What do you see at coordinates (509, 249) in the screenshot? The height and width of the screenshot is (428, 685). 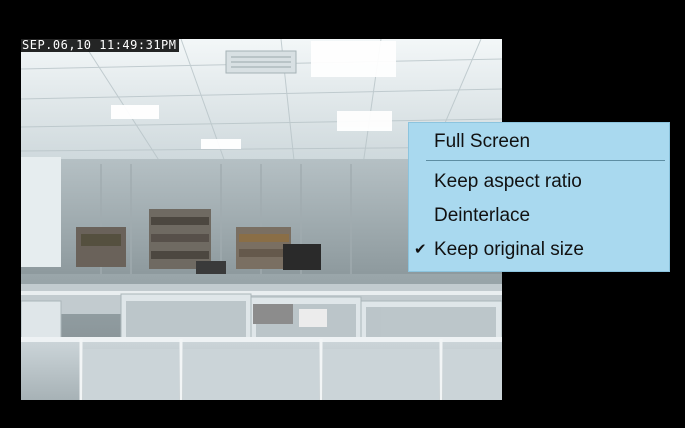 I see `menu-item-label: Keep original size` at bounding box center [509, 249].